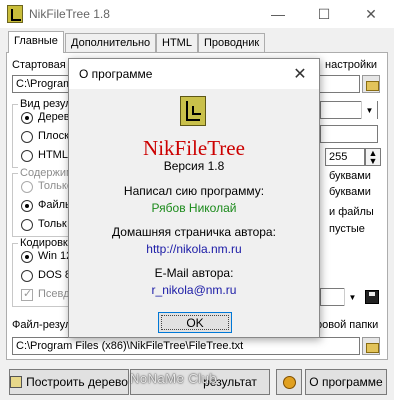 The width and height of the screenshot is (394, 400). Describe the element at coordinates (194, 290) in the screenshot. I see `dialog-email-link: r_nikola@nm.ru` at that location.